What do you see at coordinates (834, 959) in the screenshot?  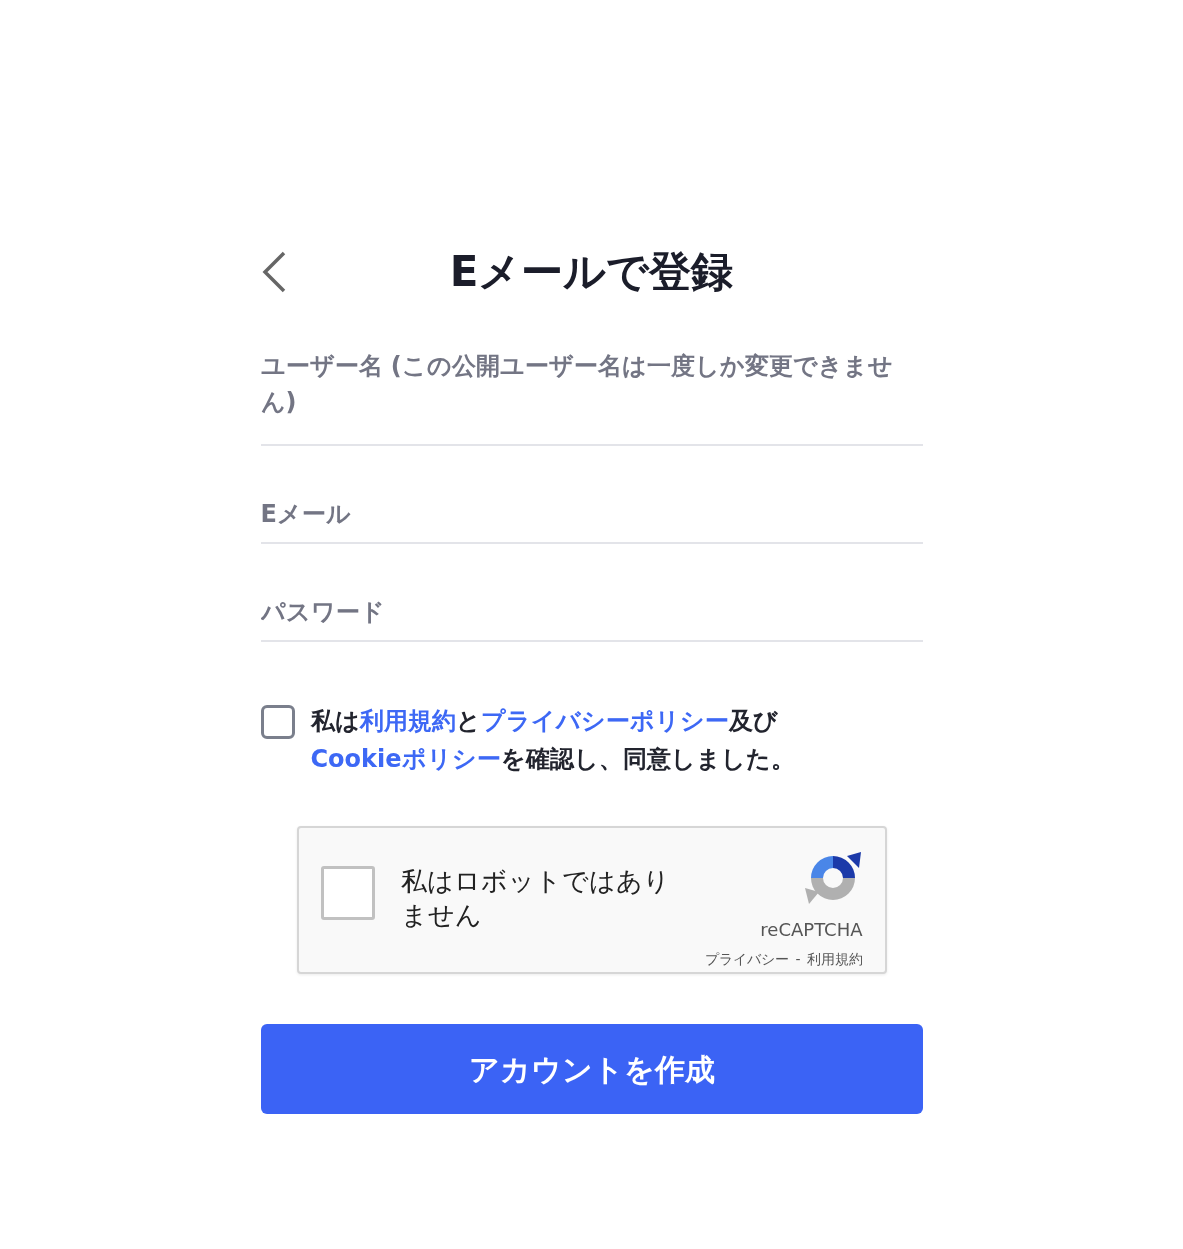 I see `captcha-link: 利用規約` at bounding box center [834, 959].